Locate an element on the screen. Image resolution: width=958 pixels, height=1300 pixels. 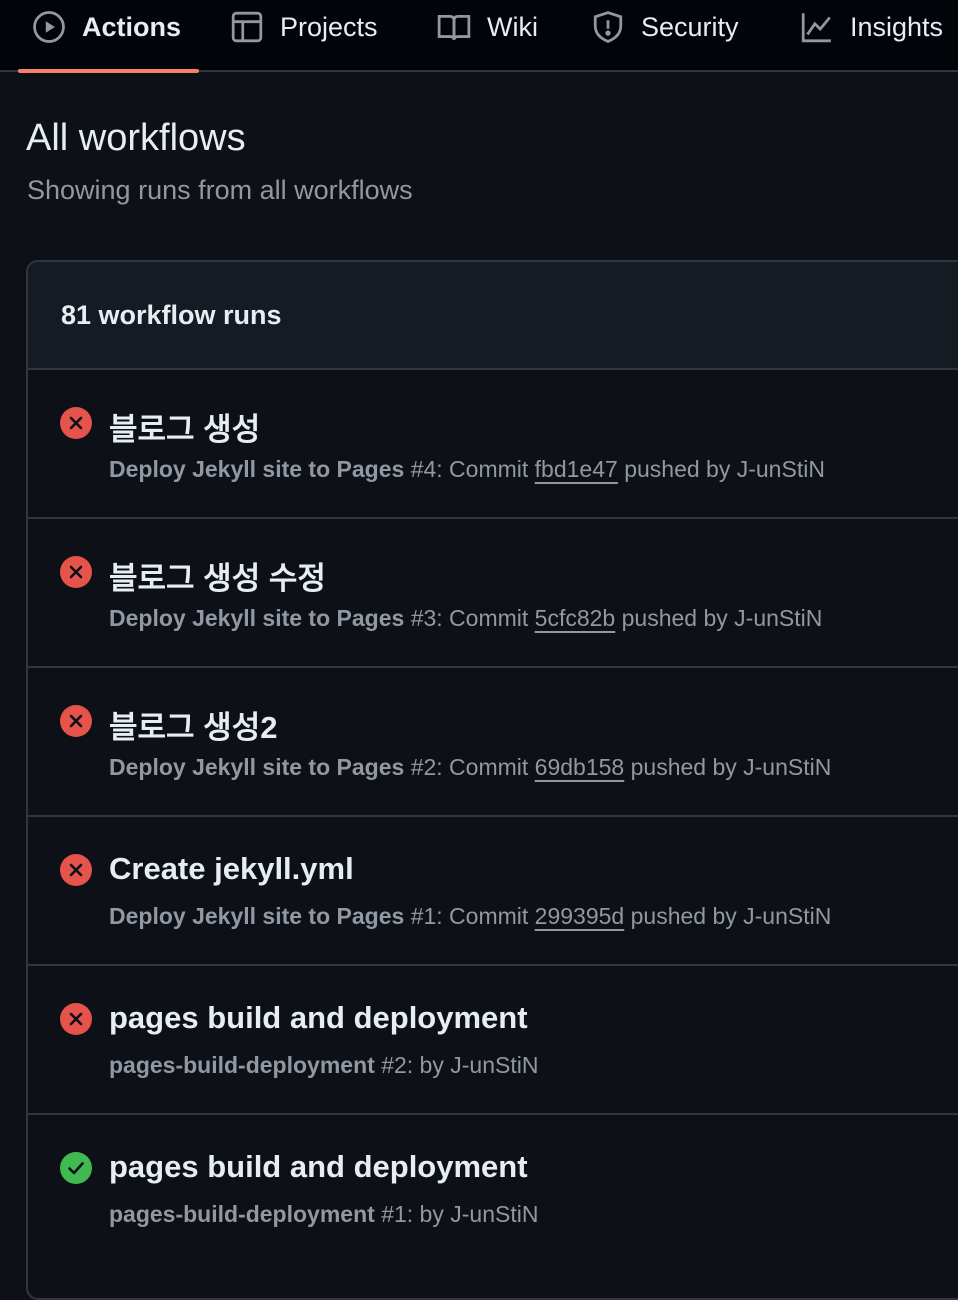
tab-security: Security is located at coordinates (665, 27).